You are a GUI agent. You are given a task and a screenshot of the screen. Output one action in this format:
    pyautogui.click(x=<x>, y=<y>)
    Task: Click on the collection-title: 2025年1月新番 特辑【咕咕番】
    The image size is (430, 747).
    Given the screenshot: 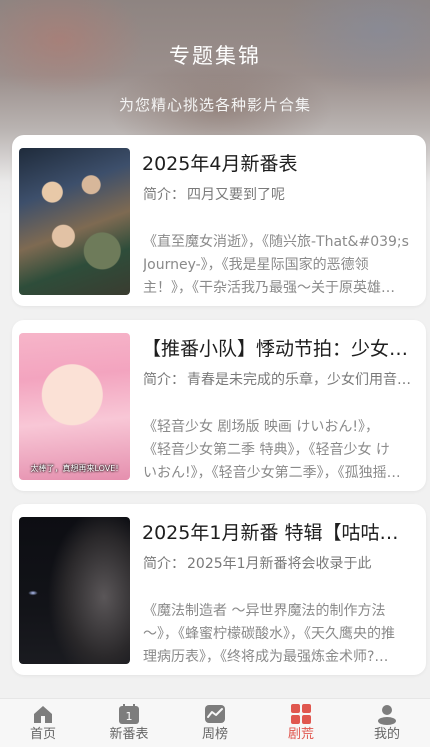 What is the action you would take?
    pyautogui.click(x=278, y=533)
    